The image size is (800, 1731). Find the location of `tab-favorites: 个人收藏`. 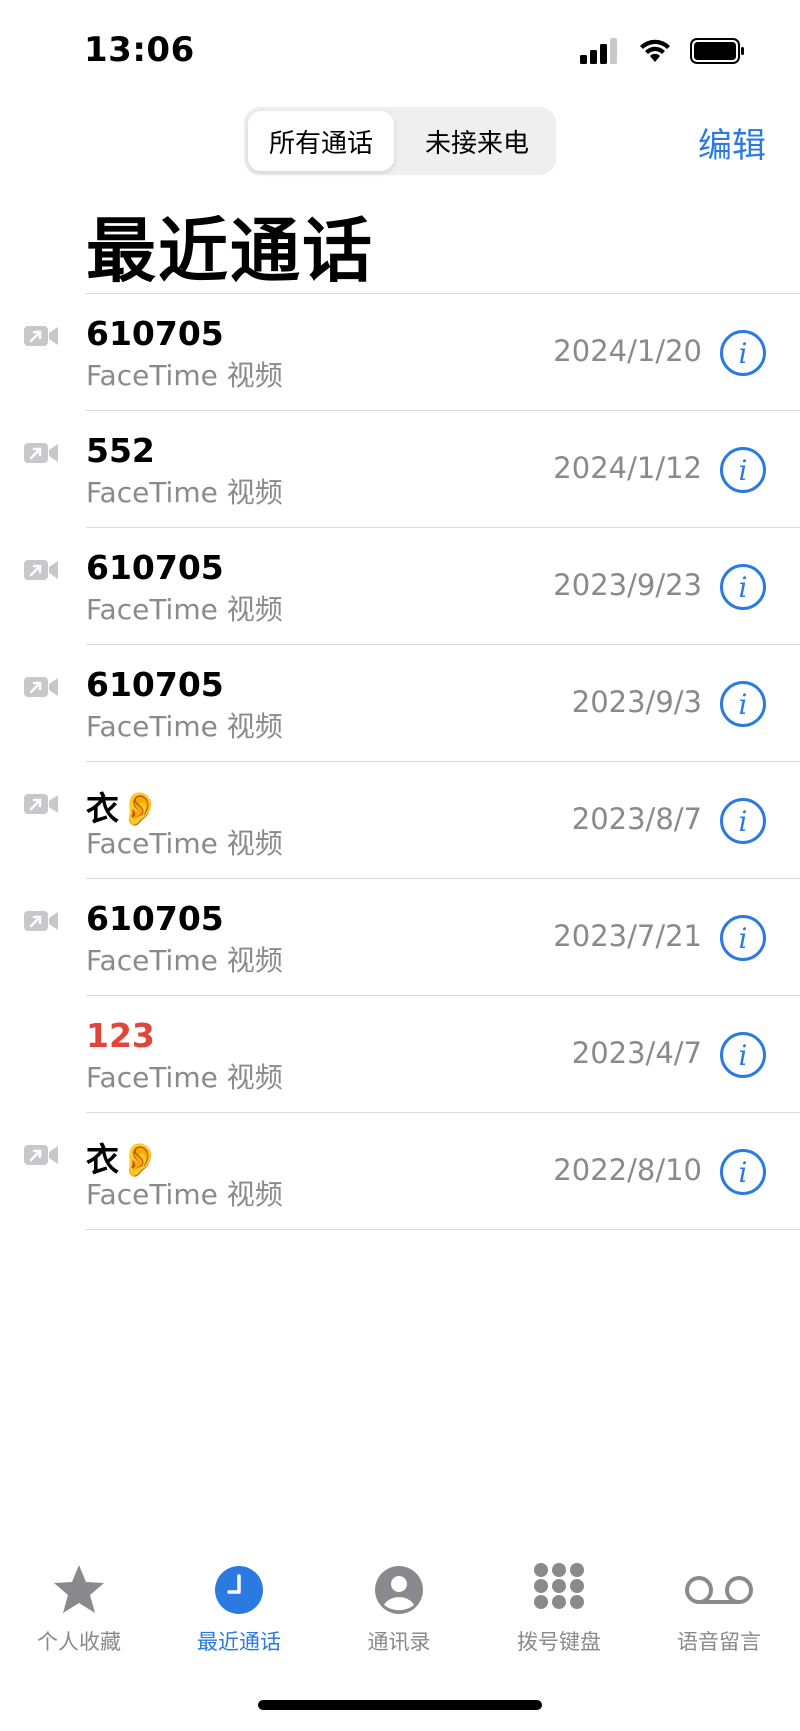

tab-favorites: 个人收藏 is located at coordinates (79, 1608).